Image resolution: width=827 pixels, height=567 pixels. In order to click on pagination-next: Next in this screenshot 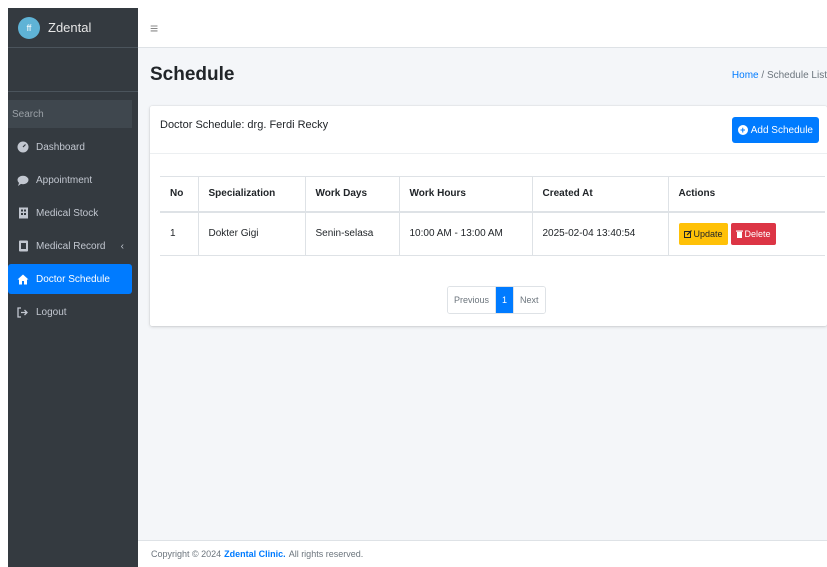, I will do `click(529, 300)`.